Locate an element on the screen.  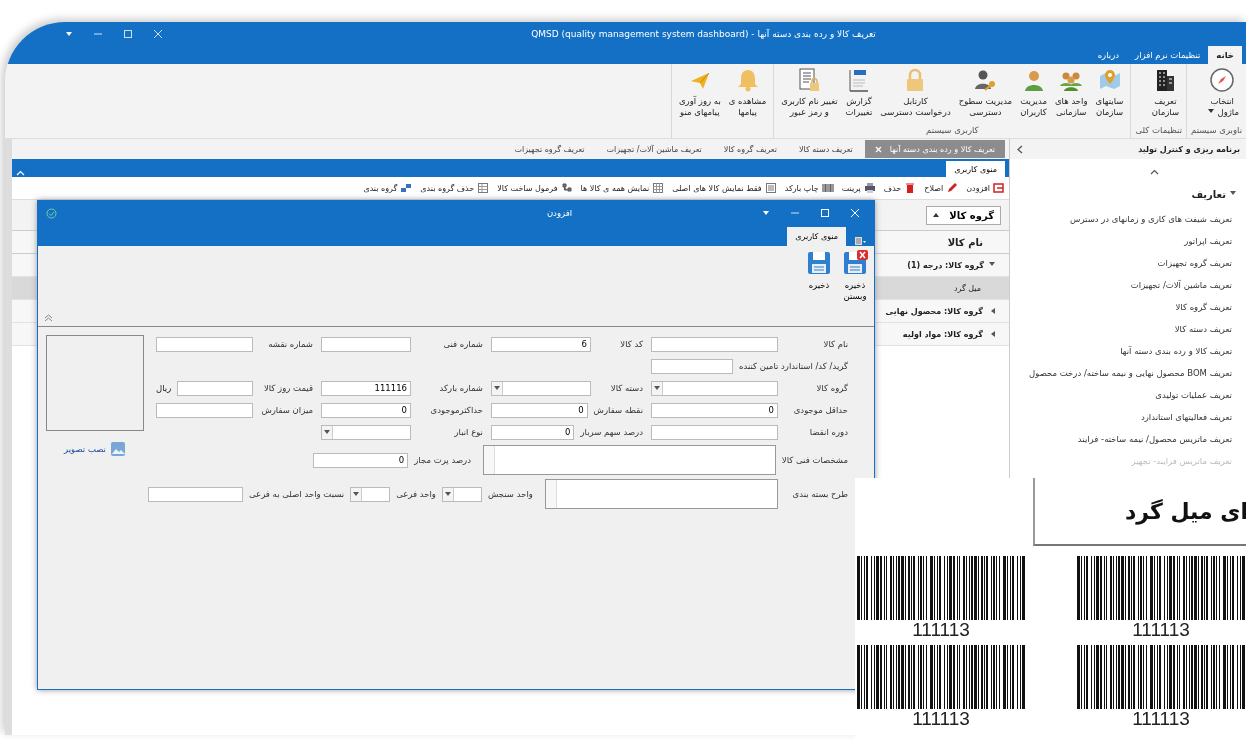
set-image-link: نصب تصویر is located at coordinates (95, 449).